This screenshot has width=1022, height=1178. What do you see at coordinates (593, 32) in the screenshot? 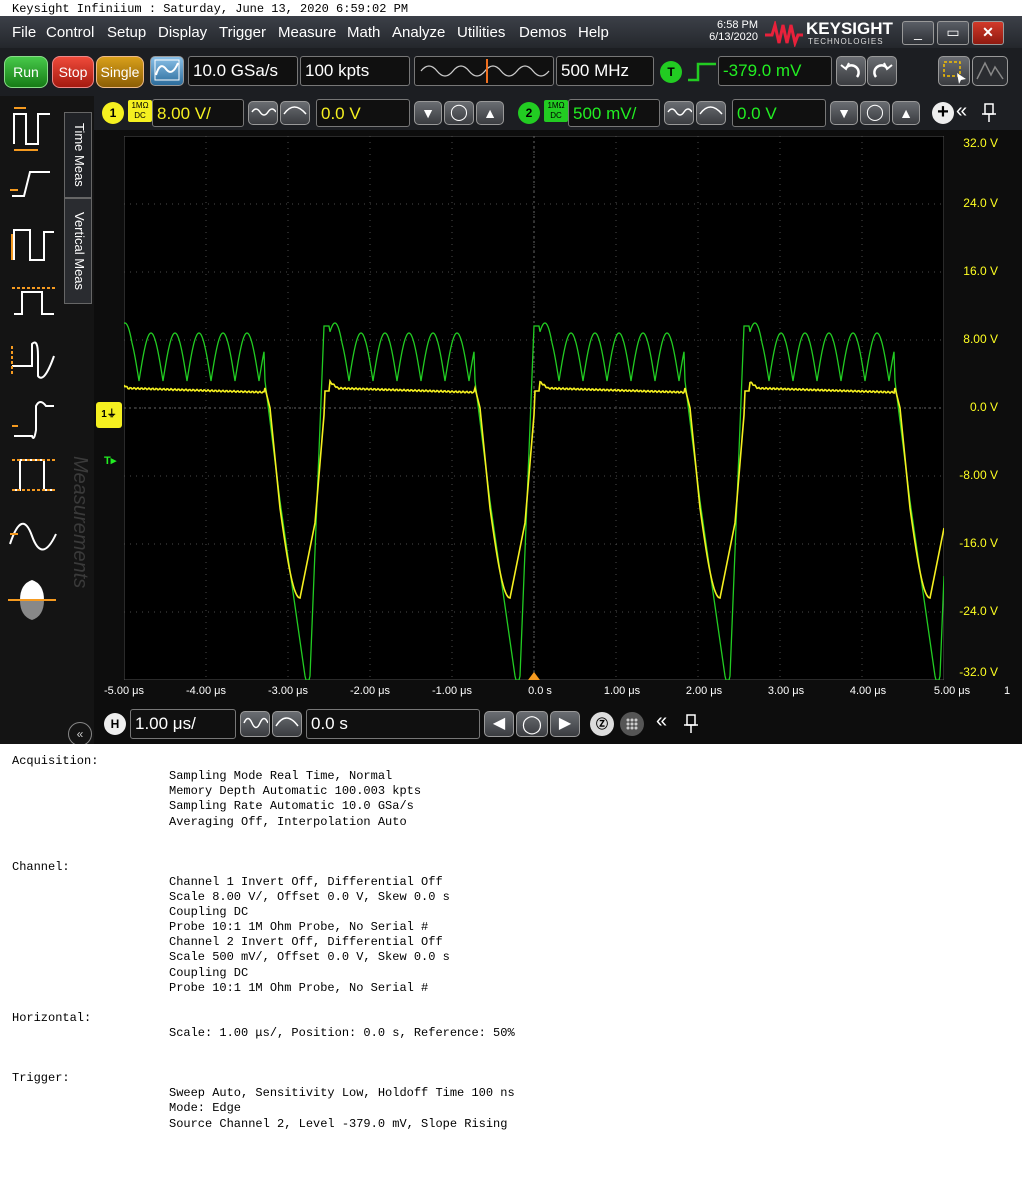
I see `menu-help: Help` at bounding box center [593, 32].